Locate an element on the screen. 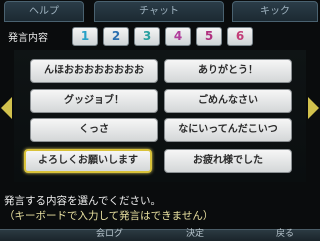 This screenshot has width=320, height=241. page-2-button: 2 is located at coordinates (116, 36).